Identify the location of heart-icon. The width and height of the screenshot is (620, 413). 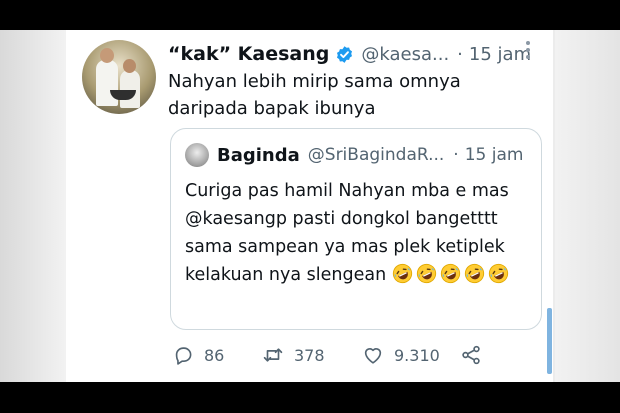
(373, 356).